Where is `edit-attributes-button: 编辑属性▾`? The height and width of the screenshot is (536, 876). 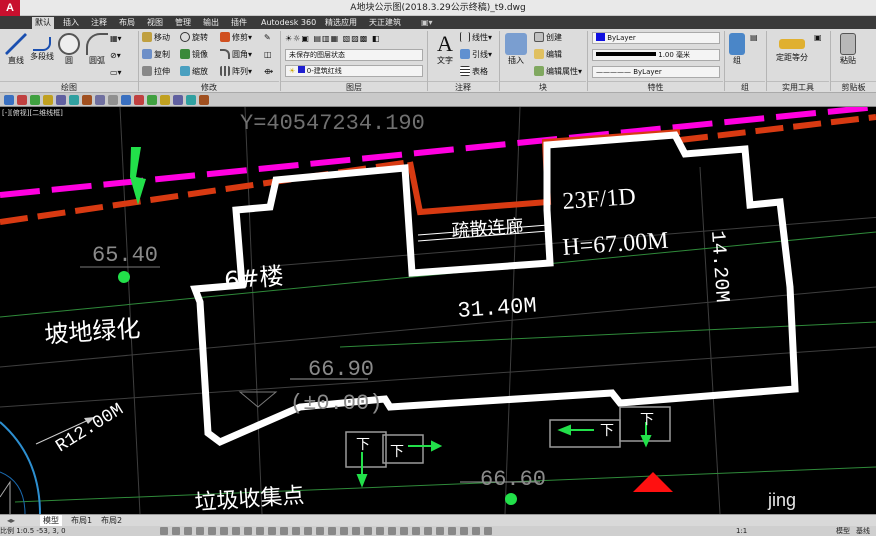
edit-attributes-button: 编辑属性▾ is located at coordinates (558, 72).